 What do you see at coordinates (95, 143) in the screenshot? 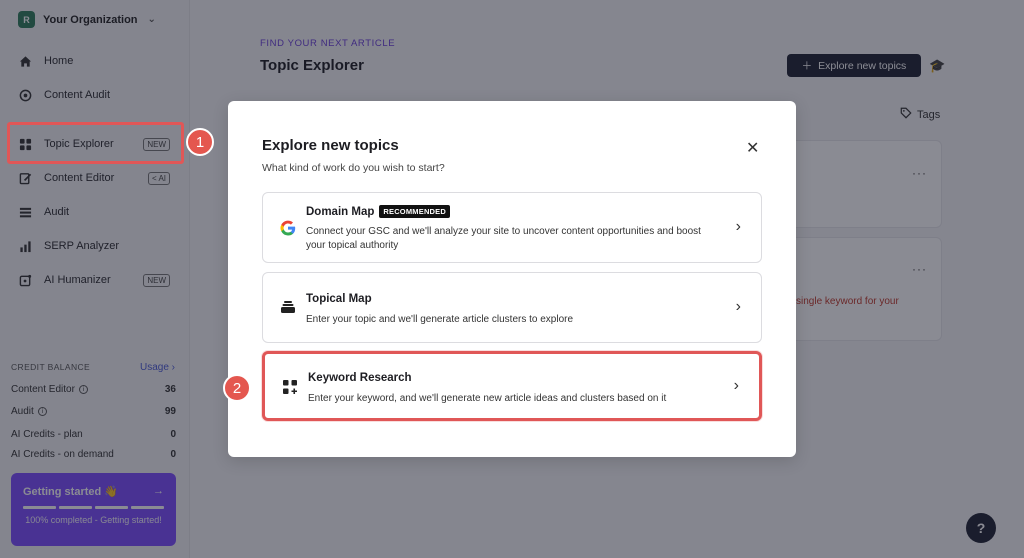
I see `highlight-box` at bounding box center [95, 143].